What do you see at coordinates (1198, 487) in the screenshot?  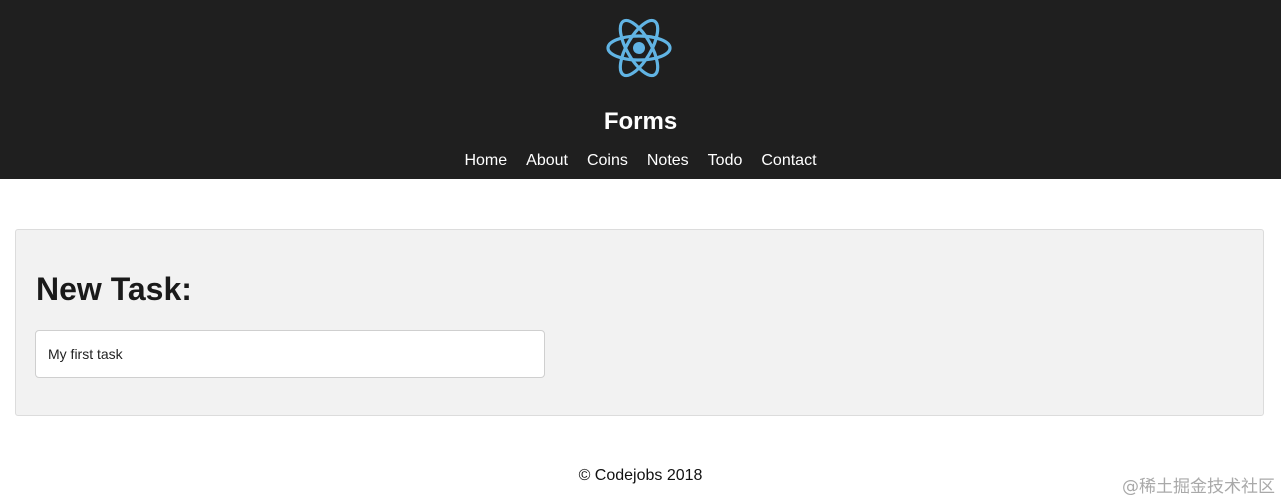 I see `watermark: @稀土掘金技术社区` at bounding box center [1198, 487].